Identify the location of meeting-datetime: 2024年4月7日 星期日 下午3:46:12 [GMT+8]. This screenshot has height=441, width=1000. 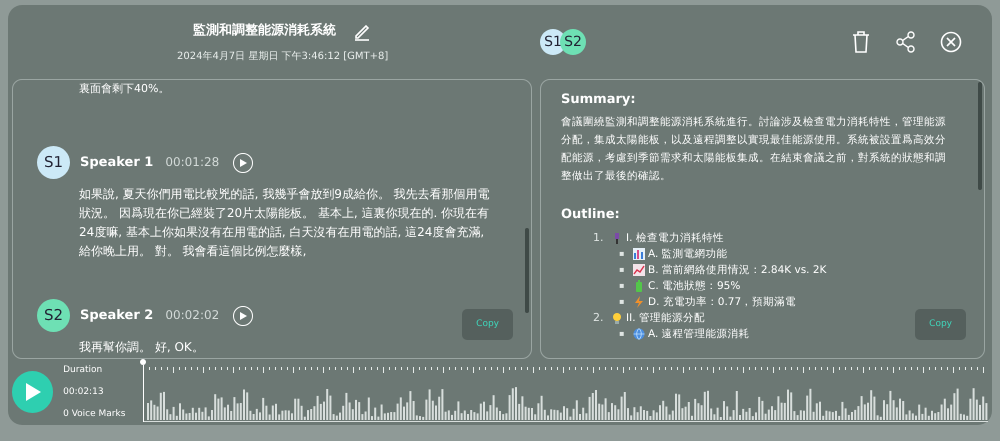
(282, 57).